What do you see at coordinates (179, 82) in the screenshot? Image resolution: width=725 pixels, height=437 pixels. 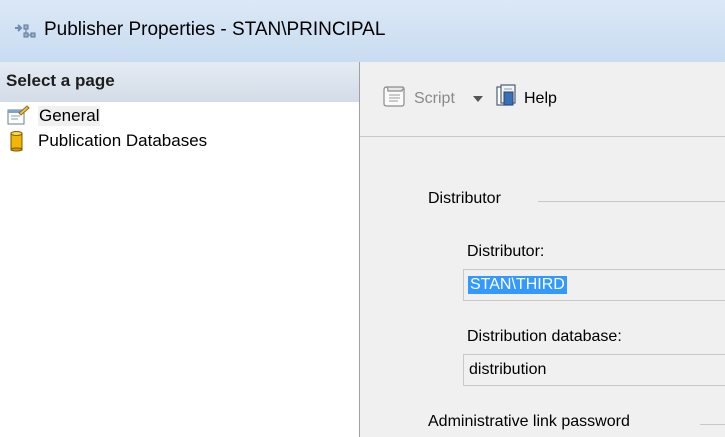 I see `select-page-header: Select a page` at bounding box center [179, 82].